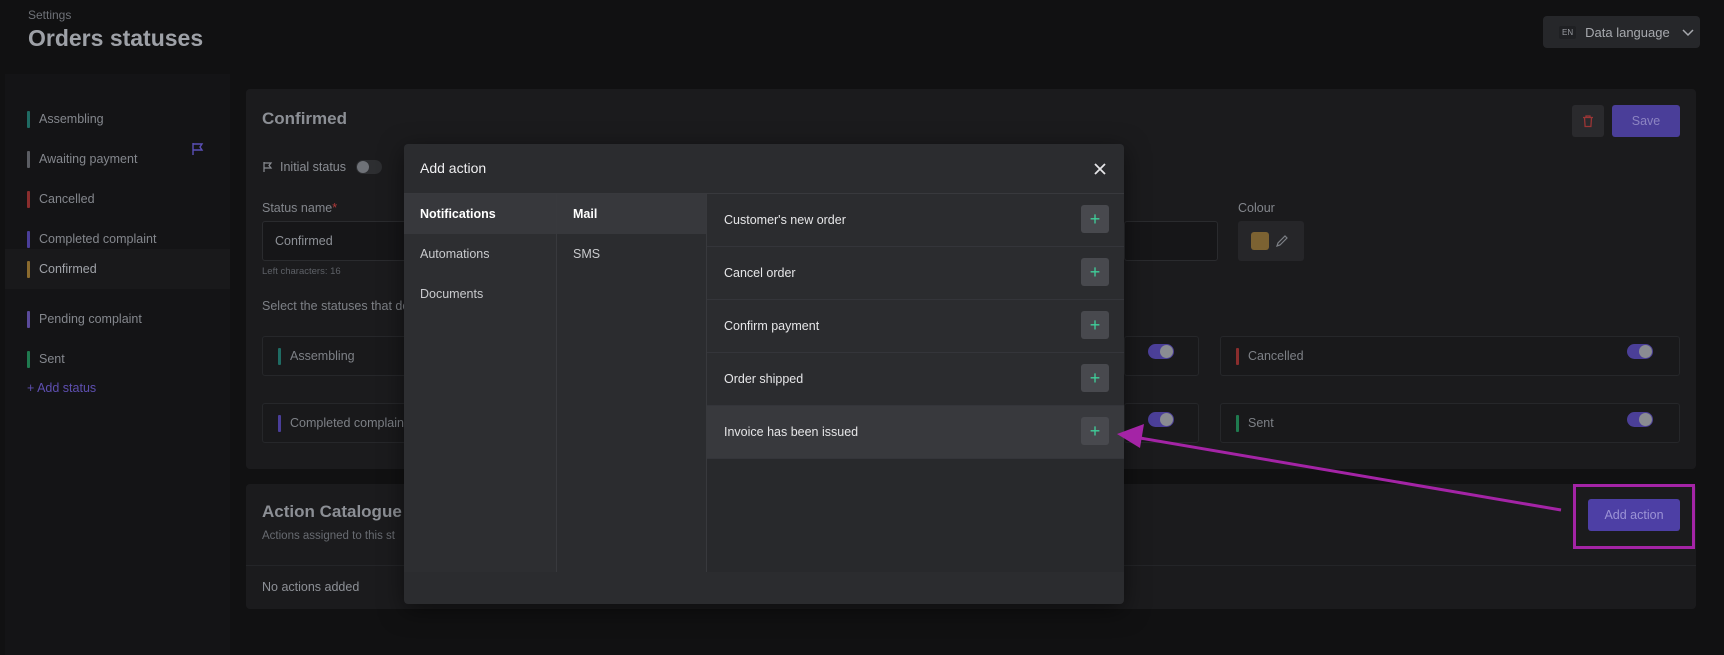 The image size is (1724, 655). What do you see at coordinates (311, 587) in the screenshot?
I see `no-actions-text: No actions added` at bounding box center [311, 587].